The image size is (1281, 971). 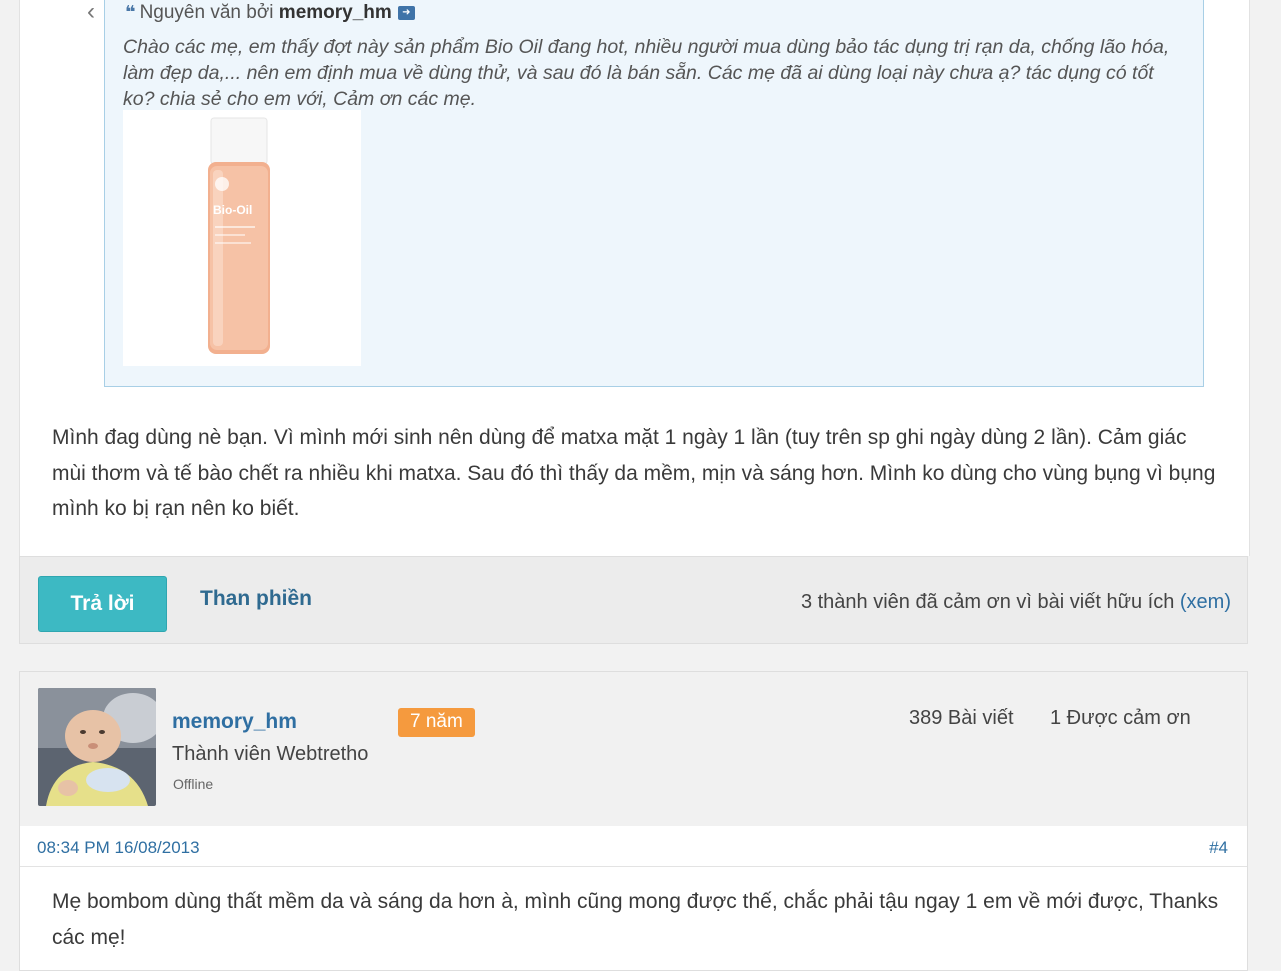 What do you see at coordinates (193, 784) in the screenshot?
I see `online-status: Offline` at bounding box center [193, 784].